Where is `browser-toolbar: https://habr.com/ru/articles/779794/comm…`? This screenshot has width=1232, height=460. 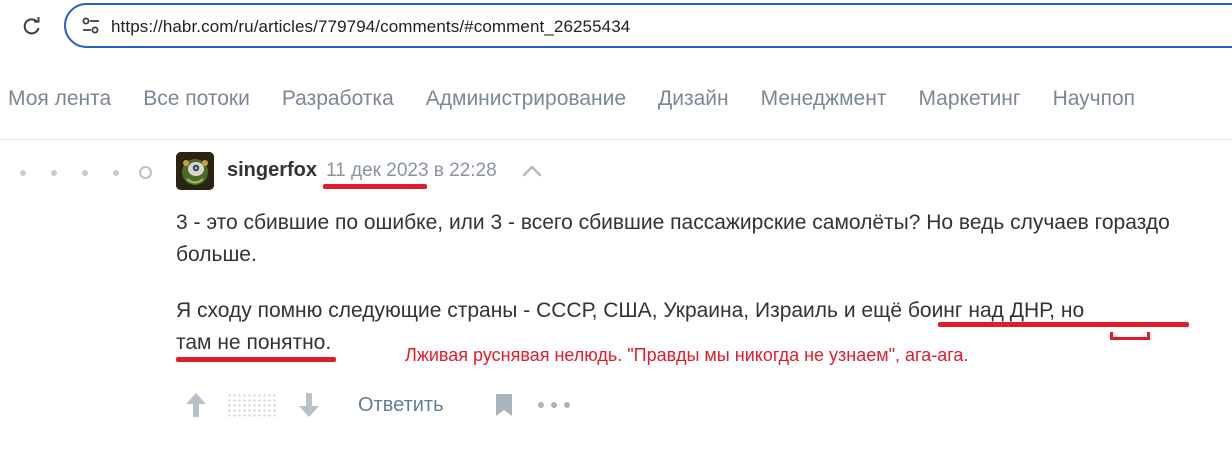
browser-toolbar: https://habr.com/ru/articles/779794/comm… is located at coordinates (616, 28).